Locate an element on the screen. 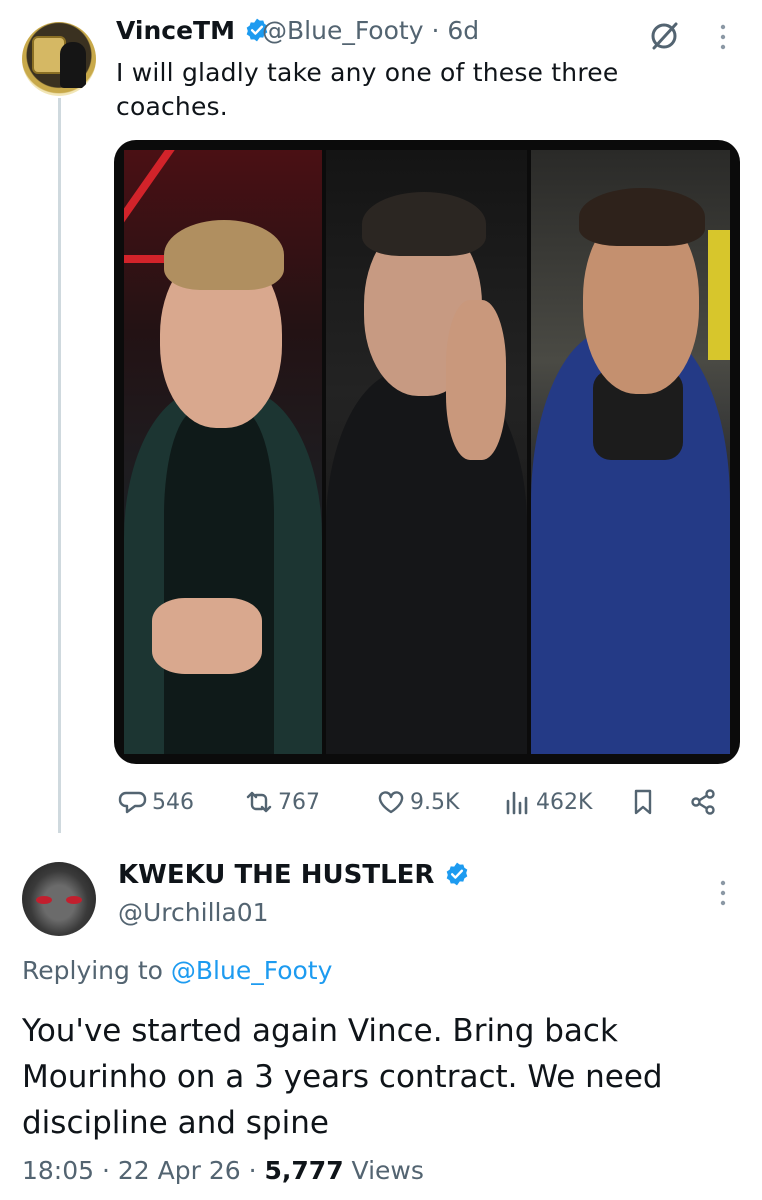 The width and height of the screenshot is (762, 1200). like-icon is located at coordinates (391, 802).